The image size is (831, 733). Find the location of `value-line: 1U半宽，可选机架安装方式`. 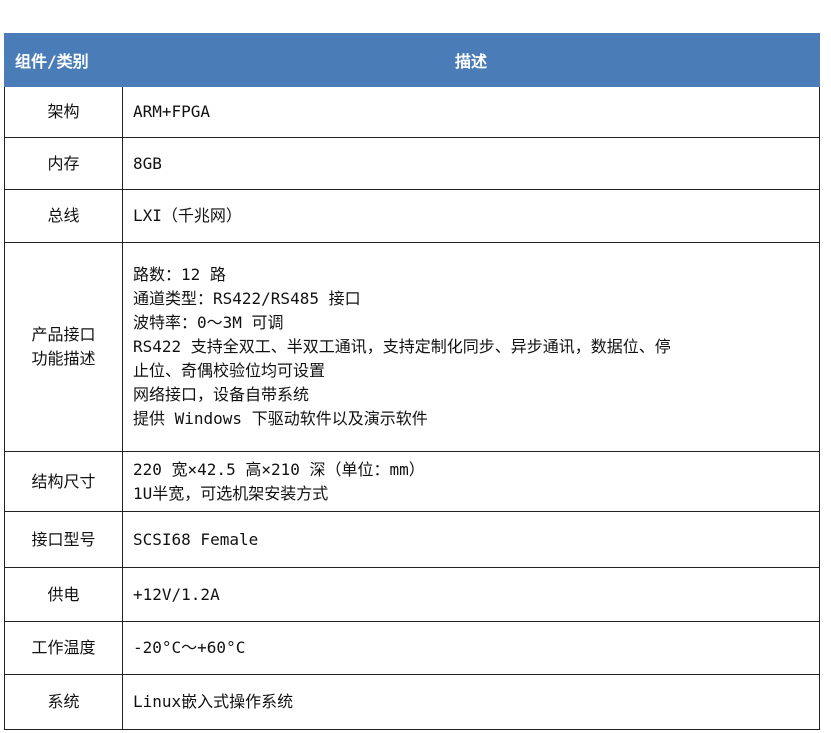

value-line: 1U半宽，可选机架安装方式 is located at coordinates (231, 493).